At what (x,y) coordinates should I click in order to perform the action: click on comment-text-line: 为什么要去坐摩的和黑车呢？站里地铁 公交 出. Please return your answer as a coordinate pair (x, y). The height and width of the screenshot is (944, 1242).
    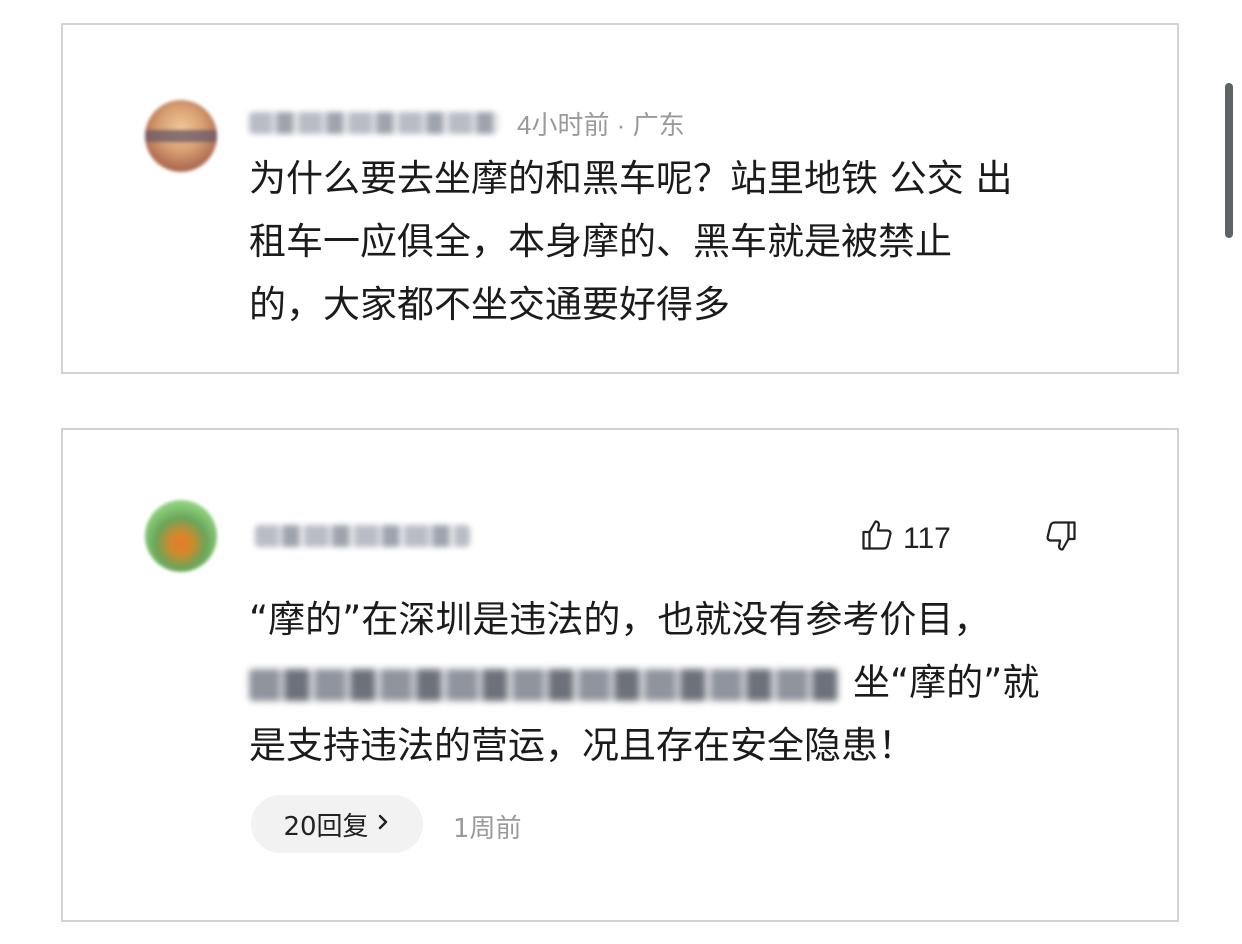
    Looking at the image, I should click on (631, 178).